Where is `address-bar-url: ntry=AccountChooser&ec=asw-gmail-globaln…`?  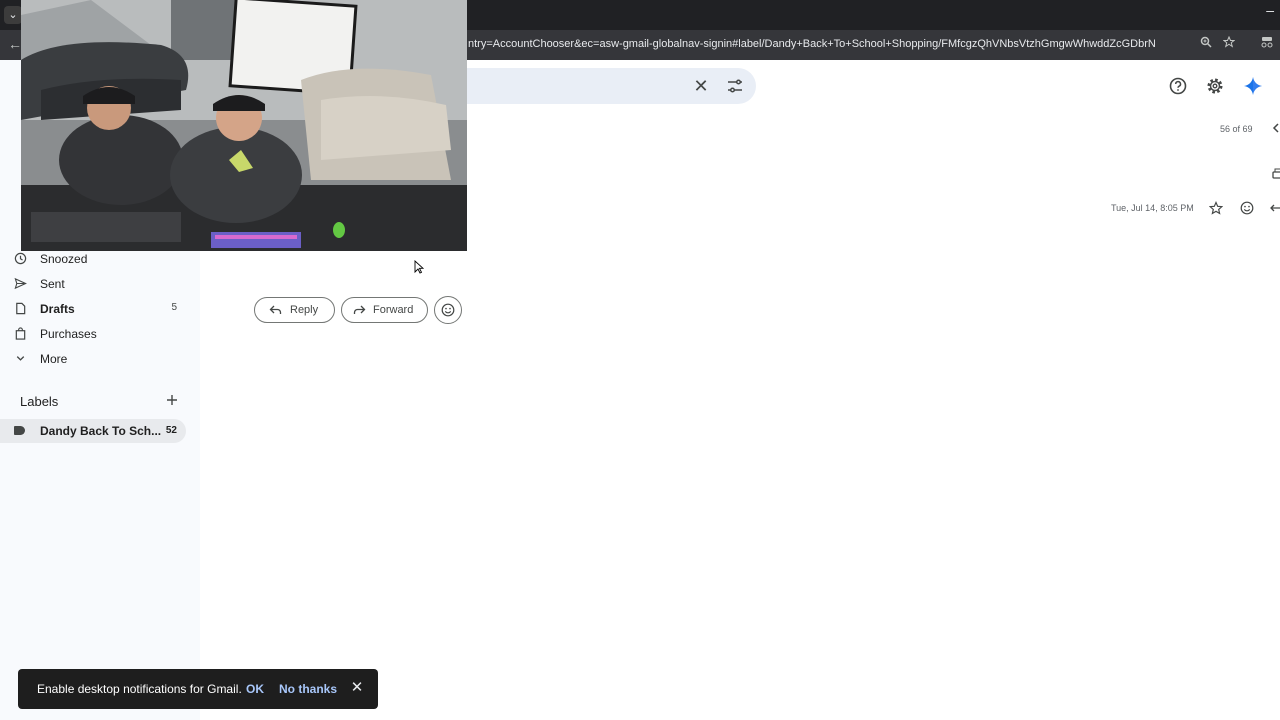
address-bar-url: ntry=AccountChooser&ec=asw-gmail-globaln… is located at coordinates (812, 44).